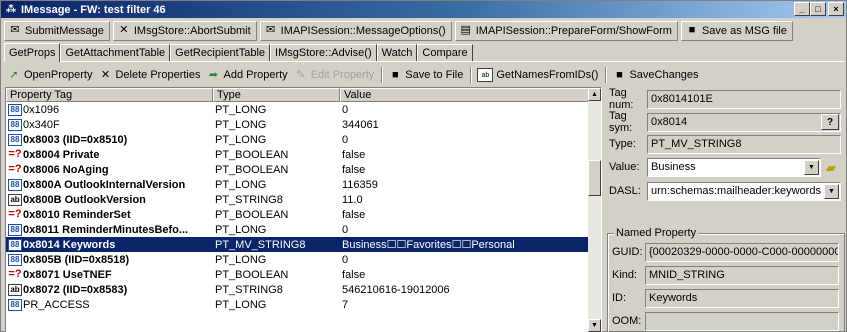 The width and height of the screenshot is (847, 332). I want to click on open-property-button: ➚ OpenProperty, so click(50, 75).